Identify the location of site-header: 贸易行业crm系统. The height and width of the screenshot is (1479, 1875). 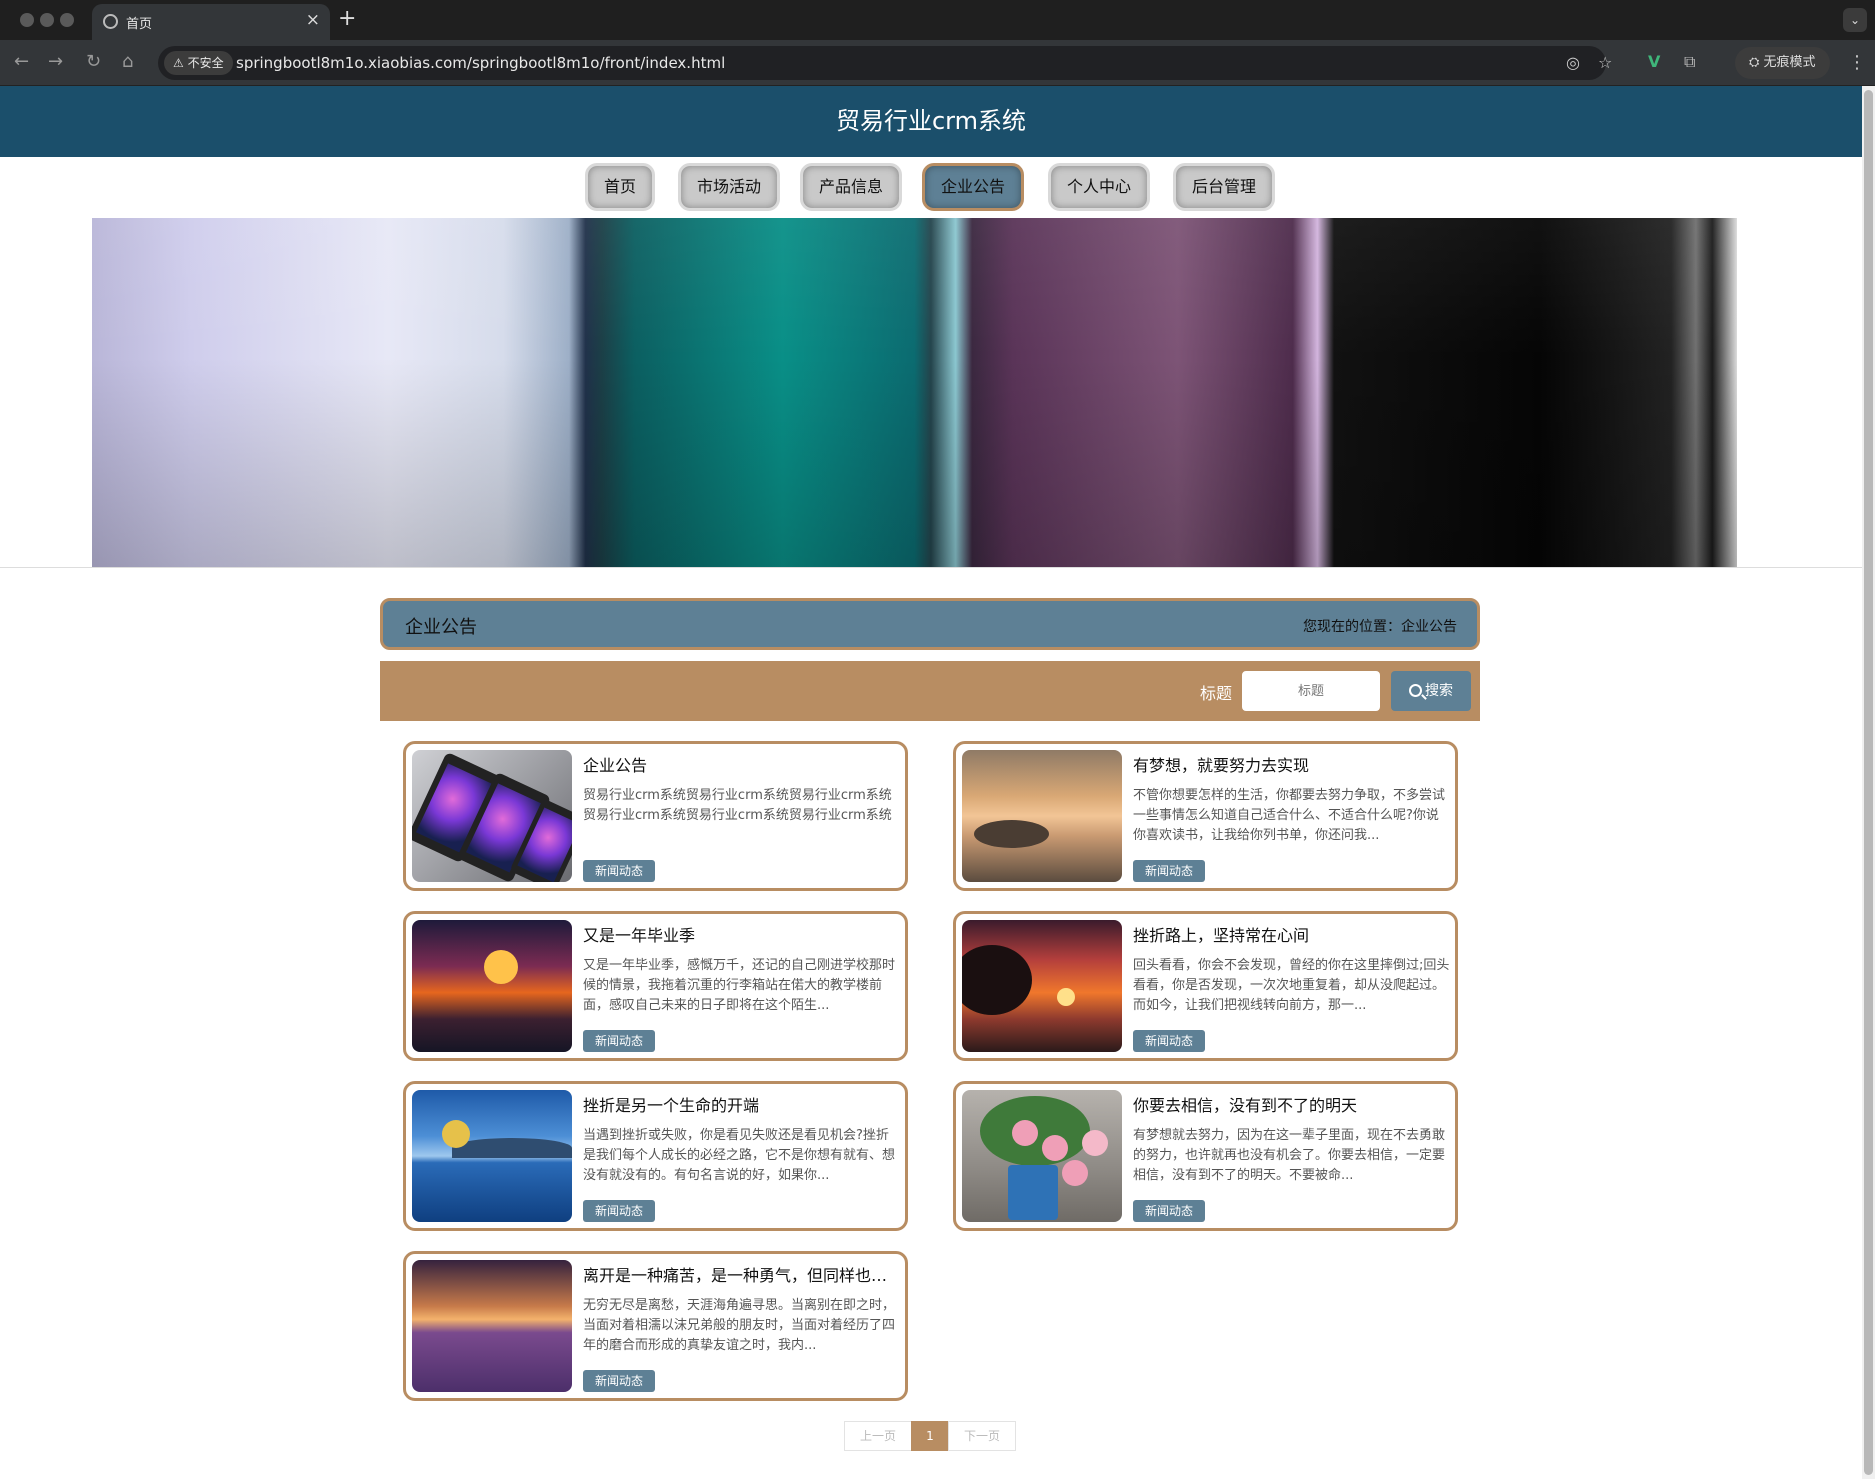
(931, 121).